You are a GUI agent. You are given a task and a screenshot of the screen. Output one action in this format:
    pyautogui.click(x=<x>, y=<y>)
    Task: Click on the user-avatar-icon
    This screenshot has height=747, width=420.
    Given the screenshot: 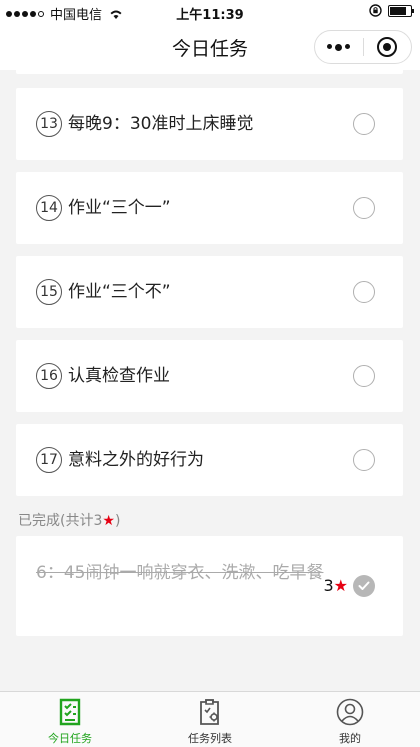 What is the action you would take?
    pyautogui.click(x=350, y=712)
    